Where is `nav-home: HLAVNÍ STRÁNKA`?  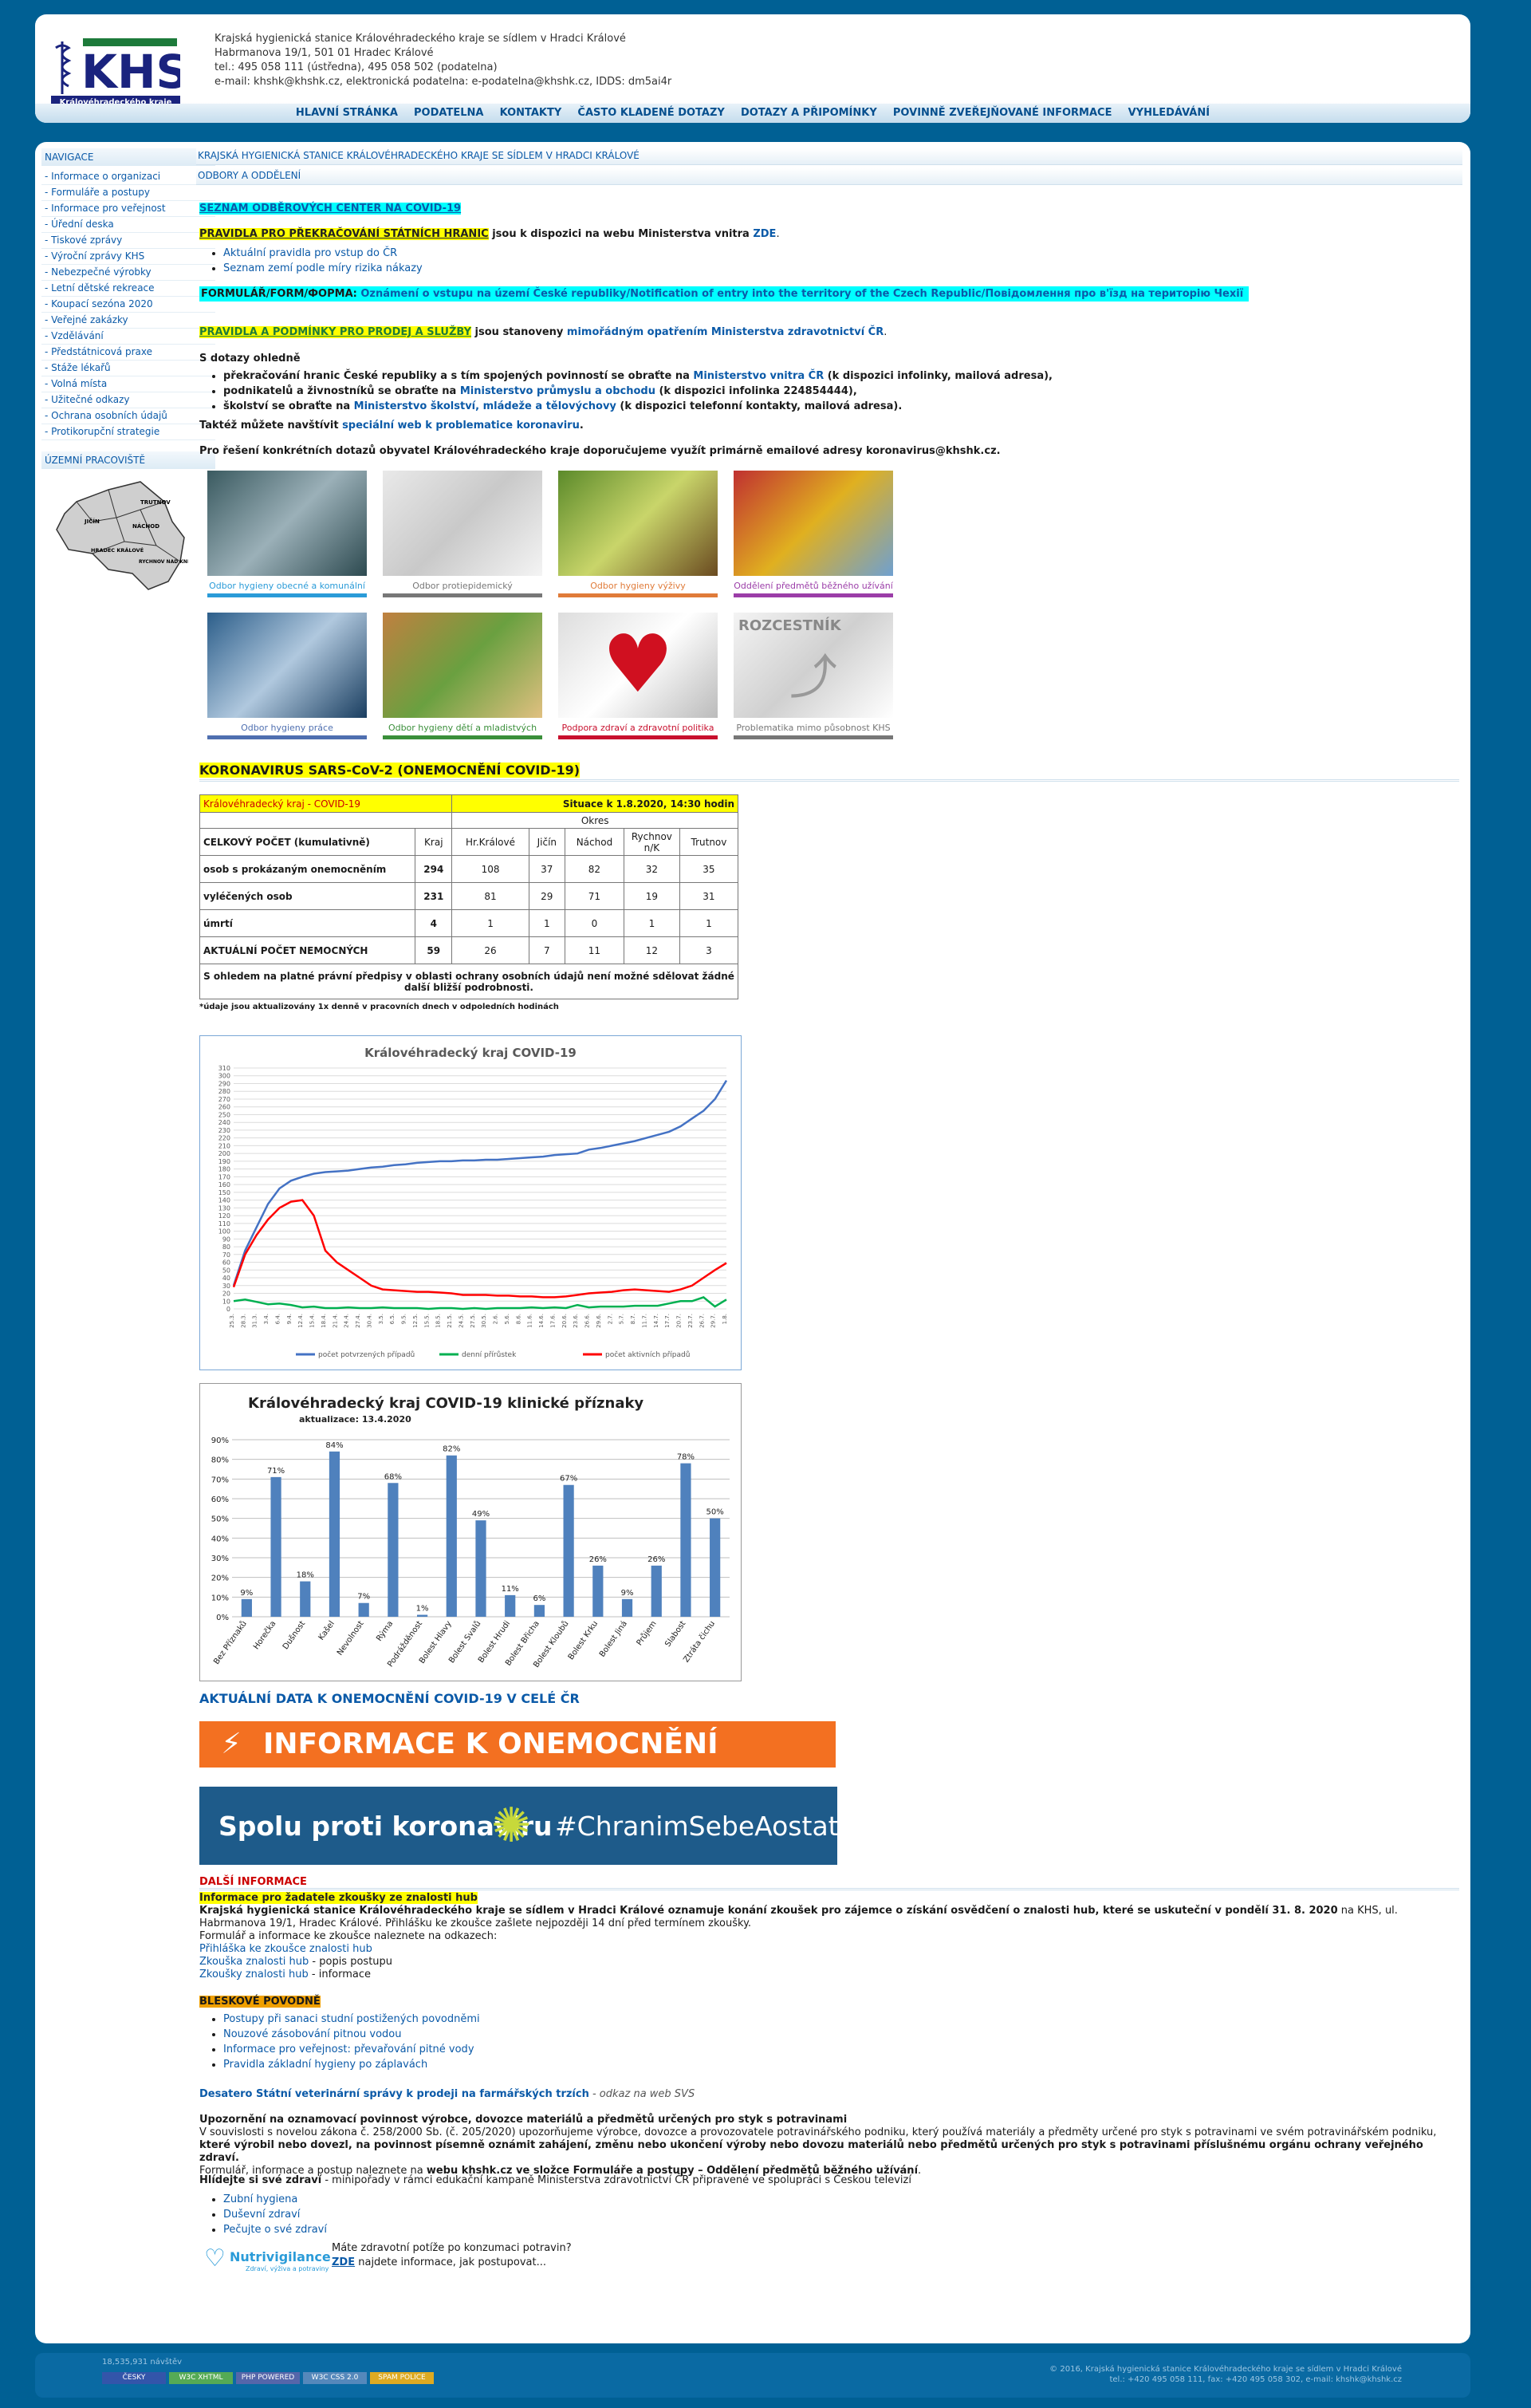 nav-home: HLAVNÍ STRÁNKA is located at coordinates (347, 113).